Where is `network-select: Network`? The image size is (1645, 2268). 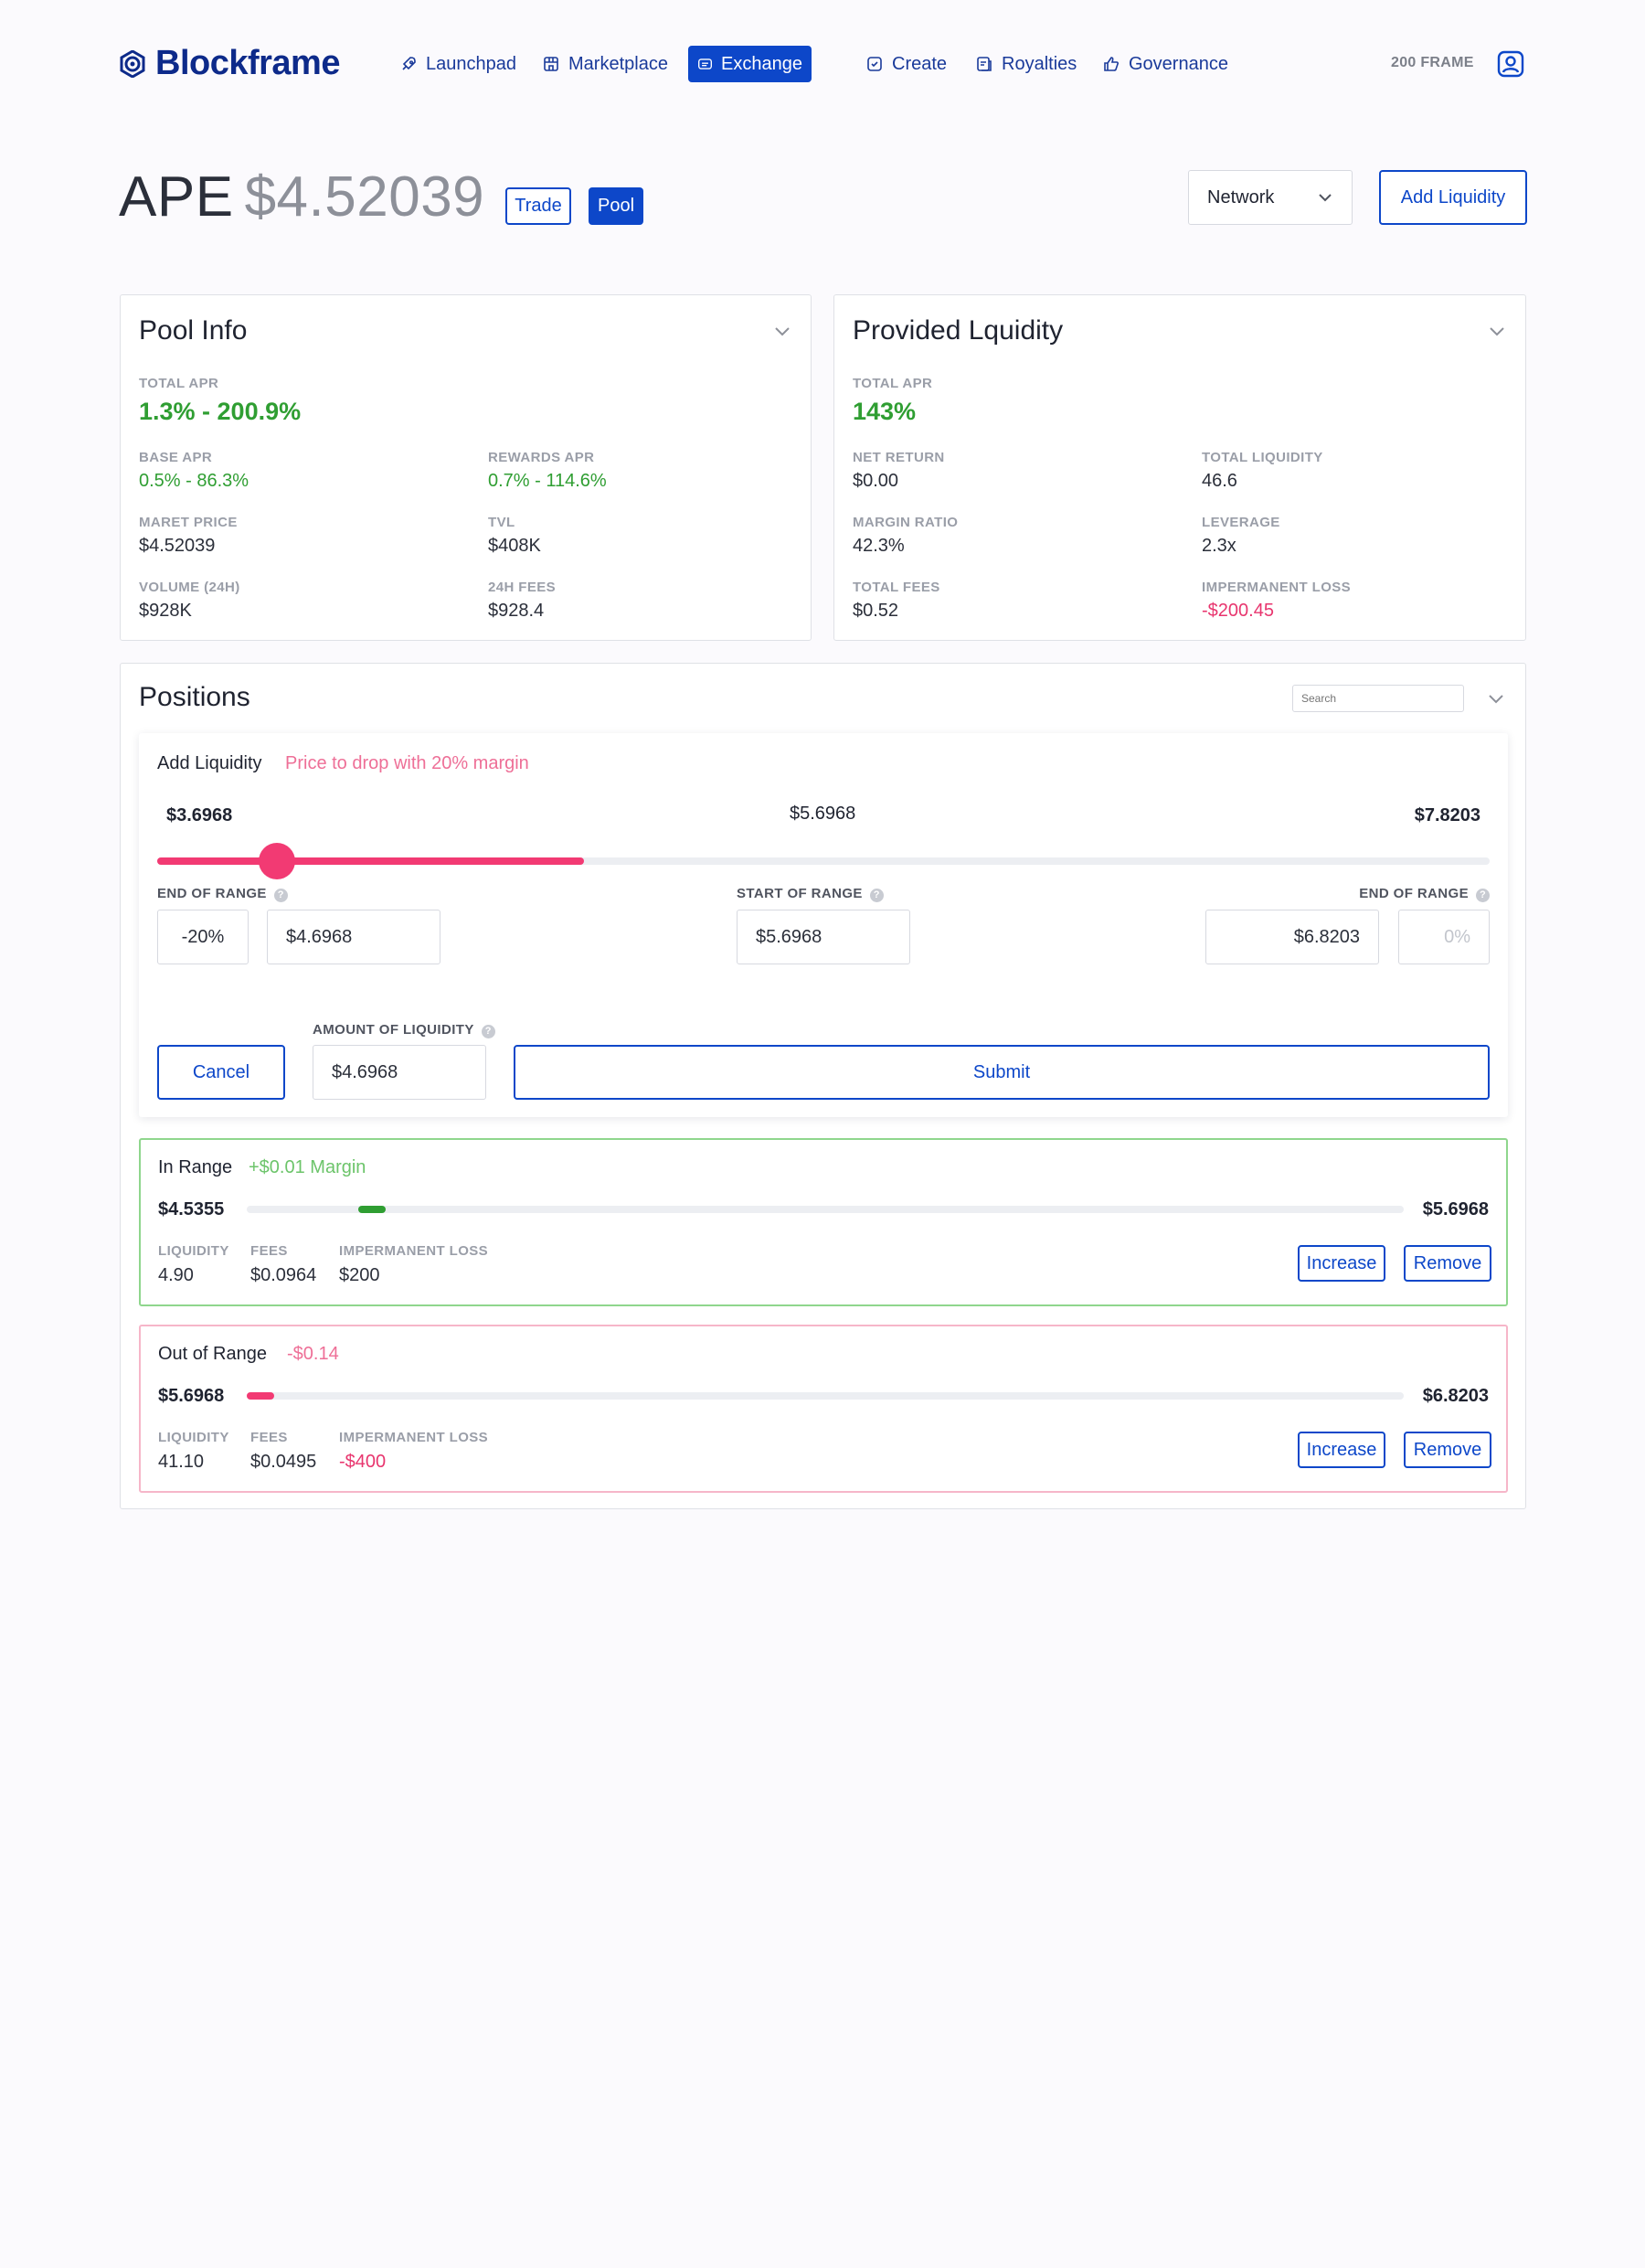
network-select: Network is located at coordinates (1270, 197).